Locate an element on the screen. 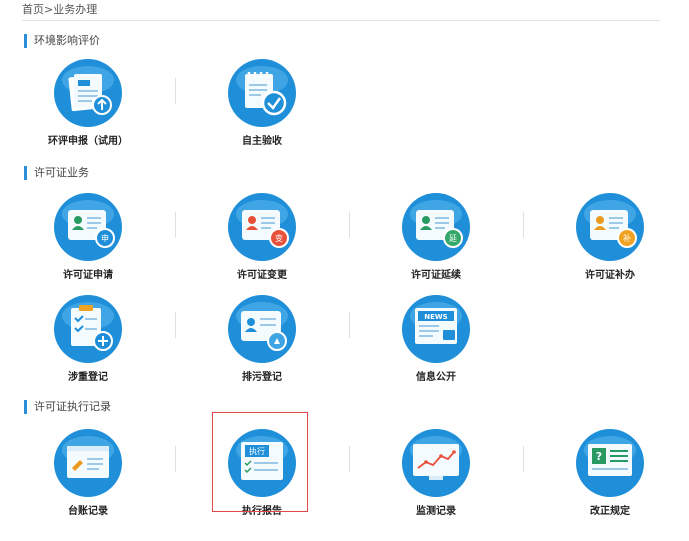 Image resolution: width=689 pixels, height=541 pixels. tile-license-change: 变 许可证变更 is located at coordinates (262, 244).